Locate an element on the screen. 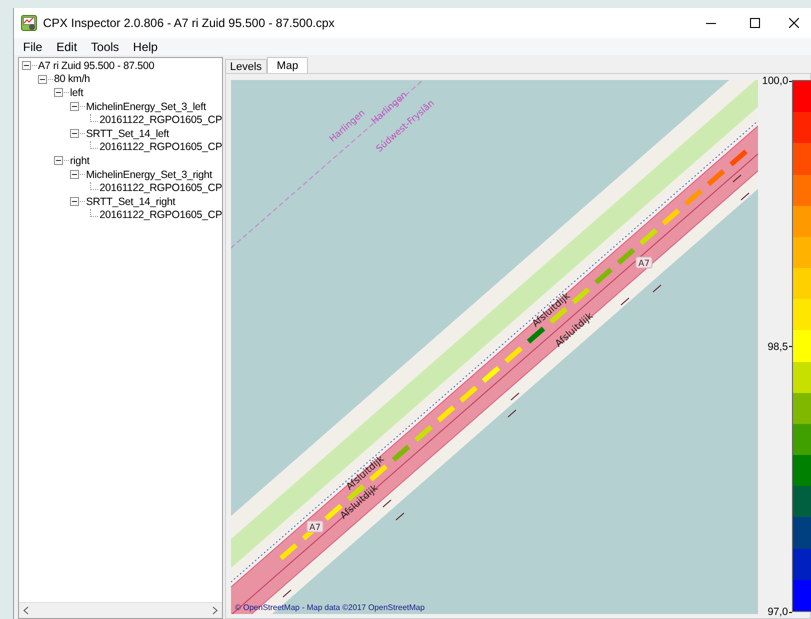  tree-node: MichelinEnergy_Set_3_left is located at coordinates (146, 106).